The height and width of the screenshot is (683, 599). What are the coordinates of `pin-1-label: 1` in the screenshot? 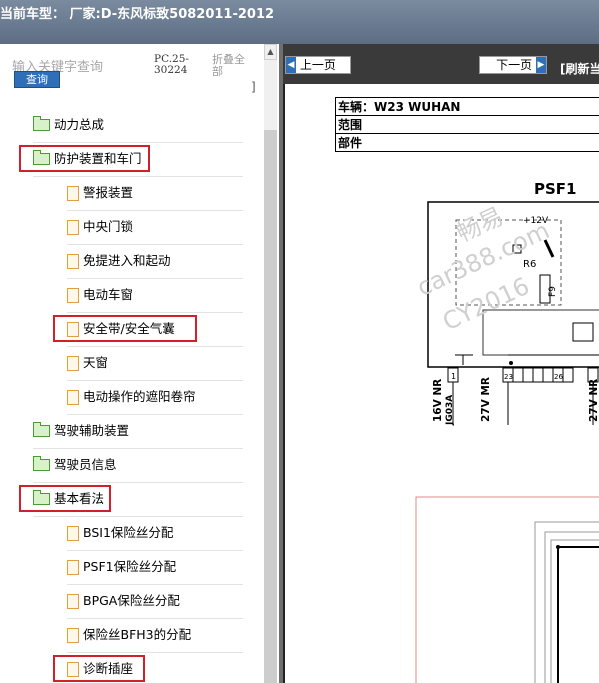 It's located at (453, 376).